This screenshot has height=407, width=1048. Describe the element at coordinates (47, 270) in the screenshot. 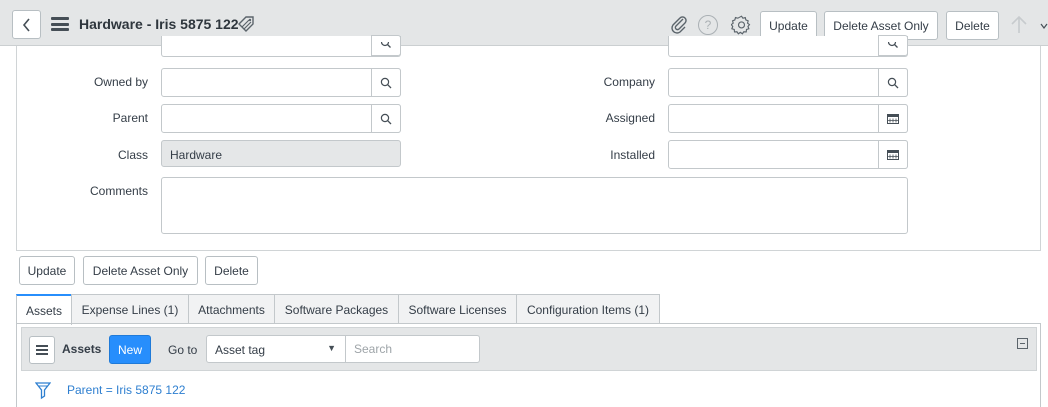

I see `update-button: Update` at that location.